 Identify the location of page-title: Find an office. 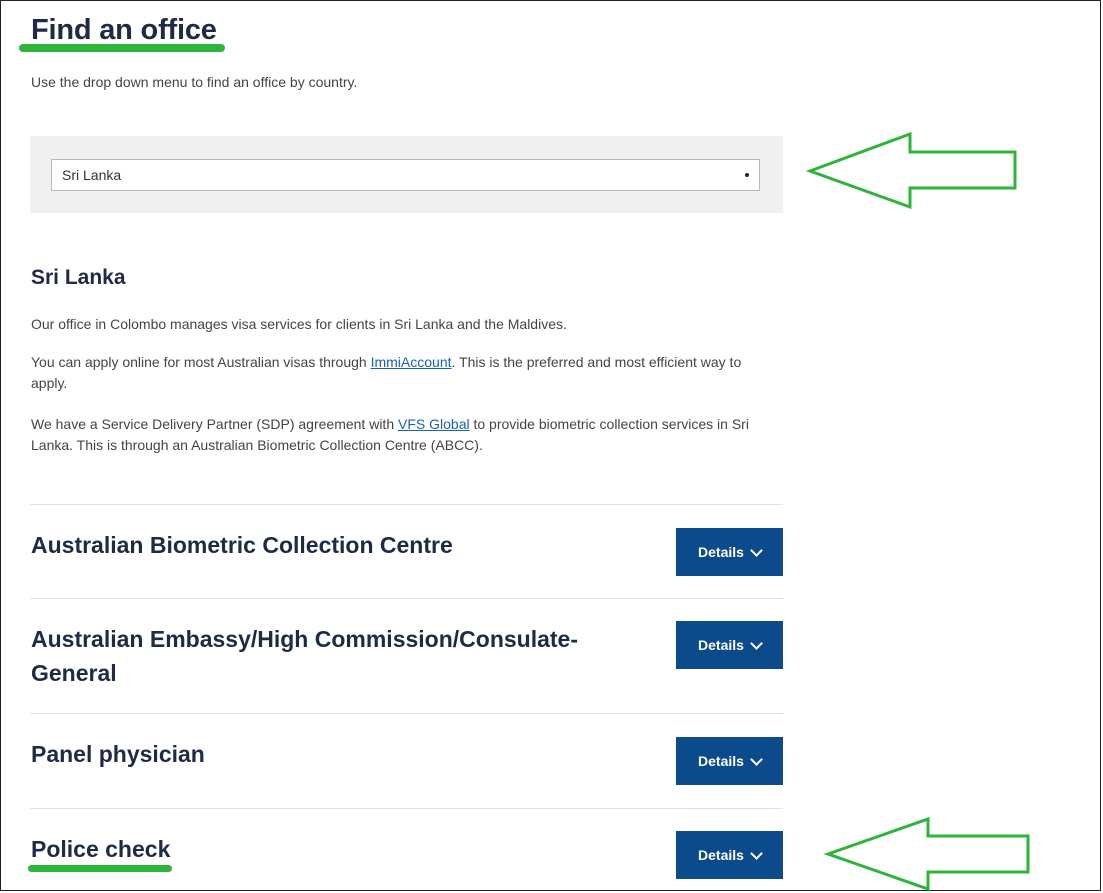
(124, 30).